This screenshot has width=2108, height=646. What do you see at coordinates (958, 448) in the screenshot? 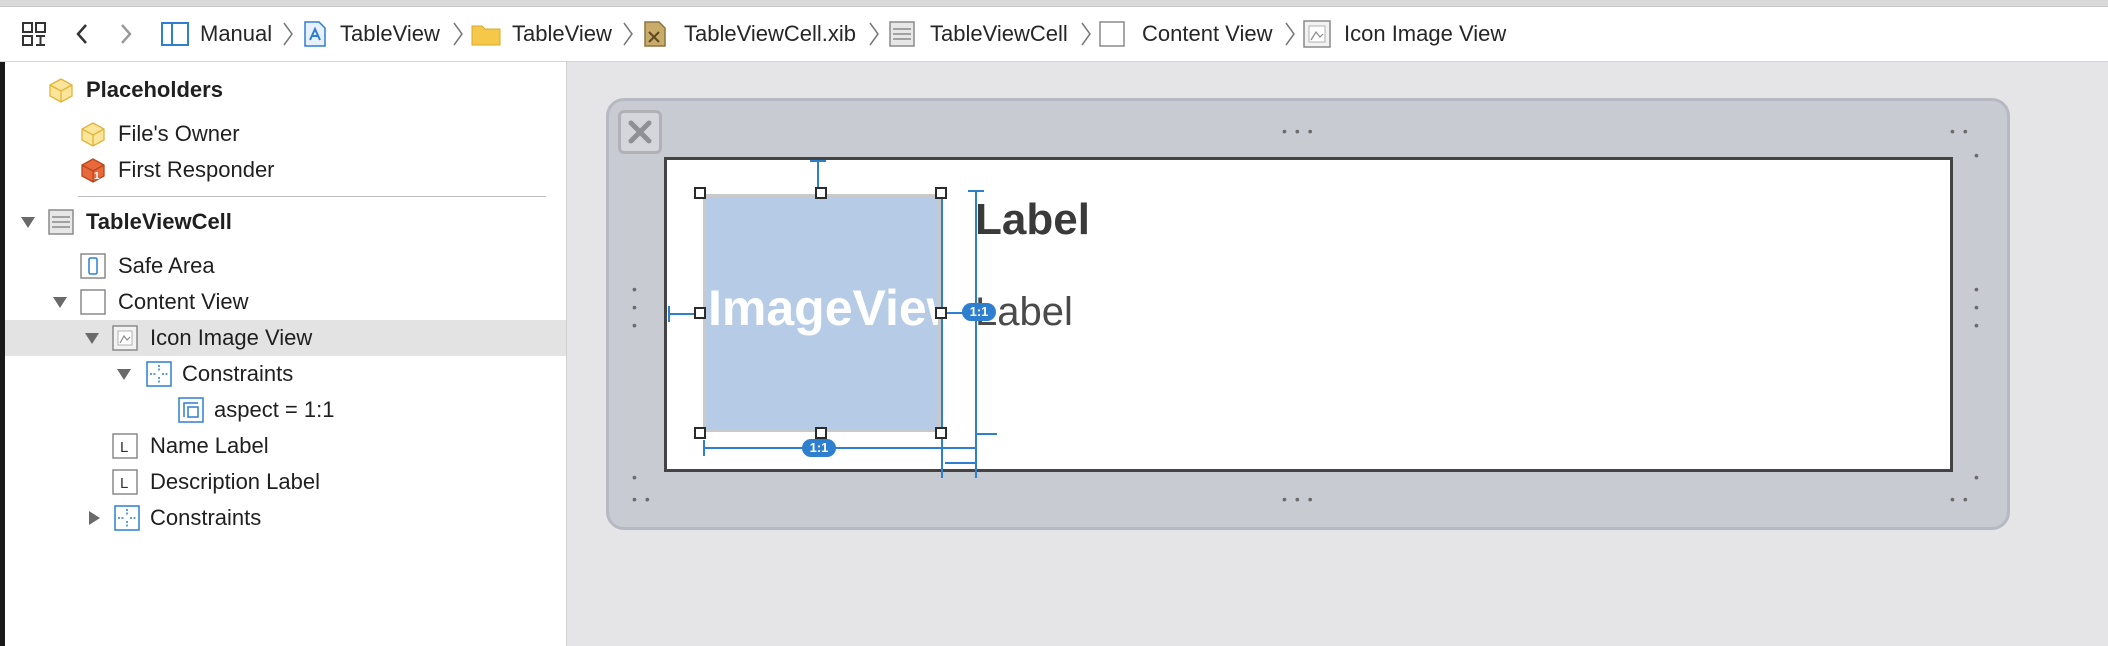
I see `bottom-spacing-line` at bounding box center [958, 448].